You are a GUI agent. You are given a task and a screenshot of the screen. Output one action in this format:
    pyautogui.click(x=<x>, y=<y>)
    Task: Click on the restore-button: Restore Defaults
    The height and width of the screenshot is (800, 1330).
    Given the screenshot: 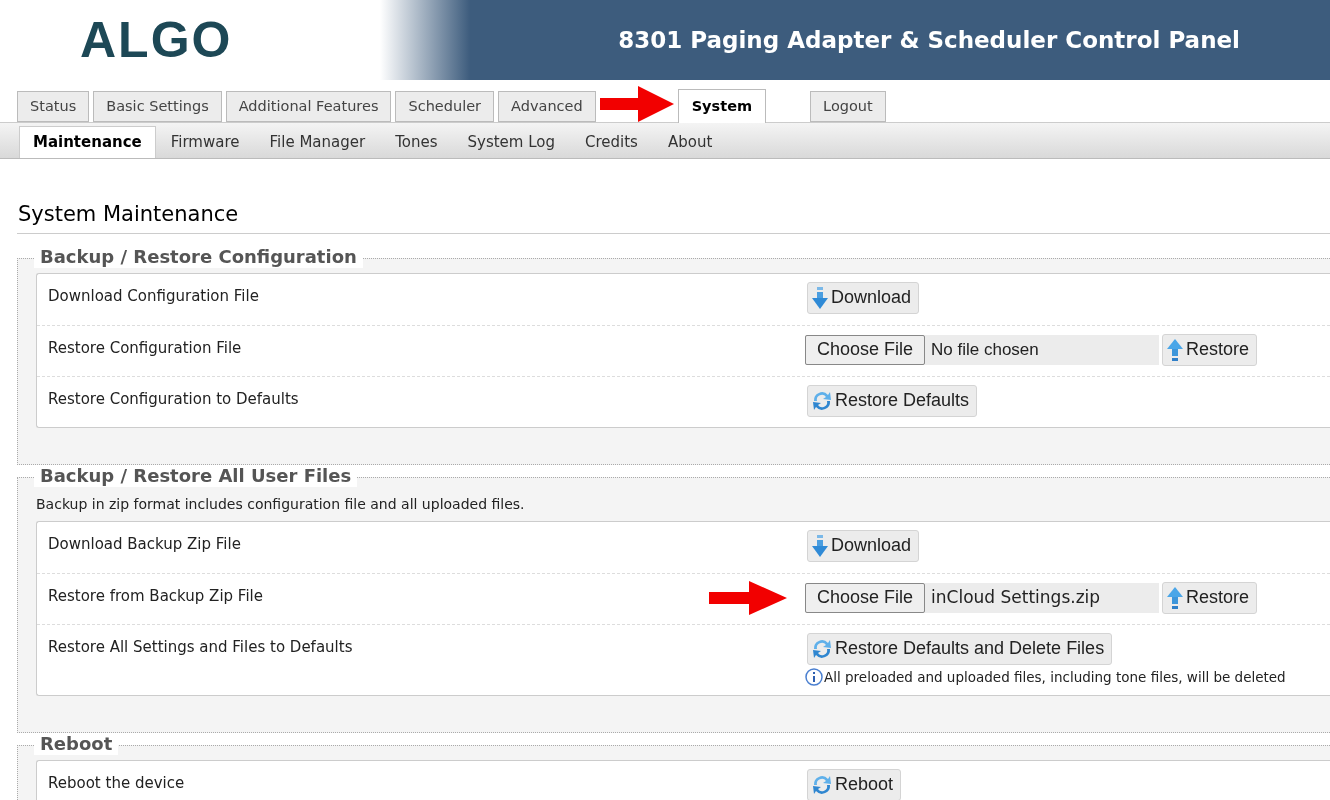 What is the action you would take?
    pyautogui.click(x=892, y=400)
    